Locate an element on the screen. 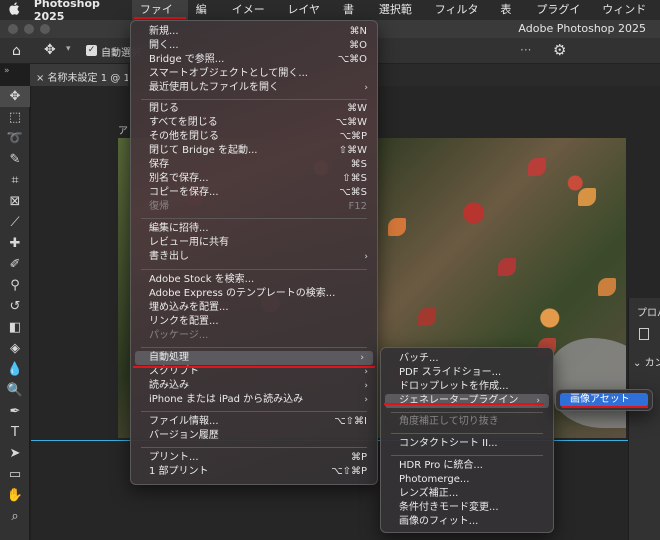 The width and height of the screenshot is (660, 540). frame-tool-icon: ⊠ is located at coordinates (15, 201).